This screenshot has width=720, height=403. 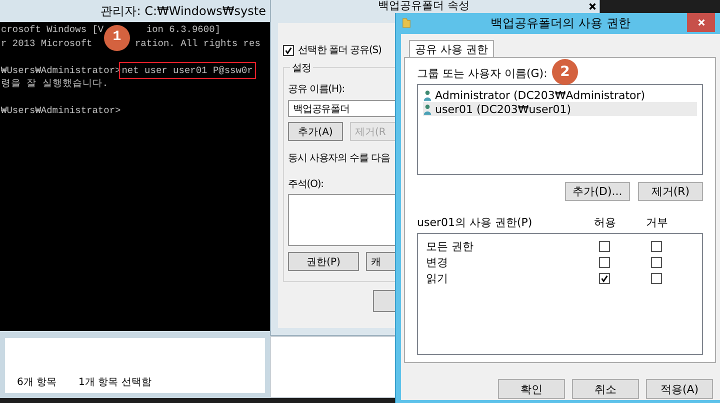 I want to click on permission-name: 모든 권한, so click(x=450, y=246).